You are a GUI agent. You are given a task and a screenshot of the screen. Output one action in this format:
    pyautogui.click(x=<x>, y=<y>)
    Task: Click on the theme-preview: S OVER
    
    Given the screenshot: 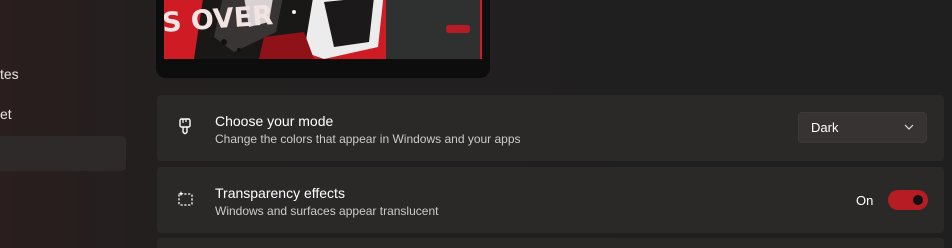 What is the action you would take?
    pyautogui.click(x=323, y=39)
    